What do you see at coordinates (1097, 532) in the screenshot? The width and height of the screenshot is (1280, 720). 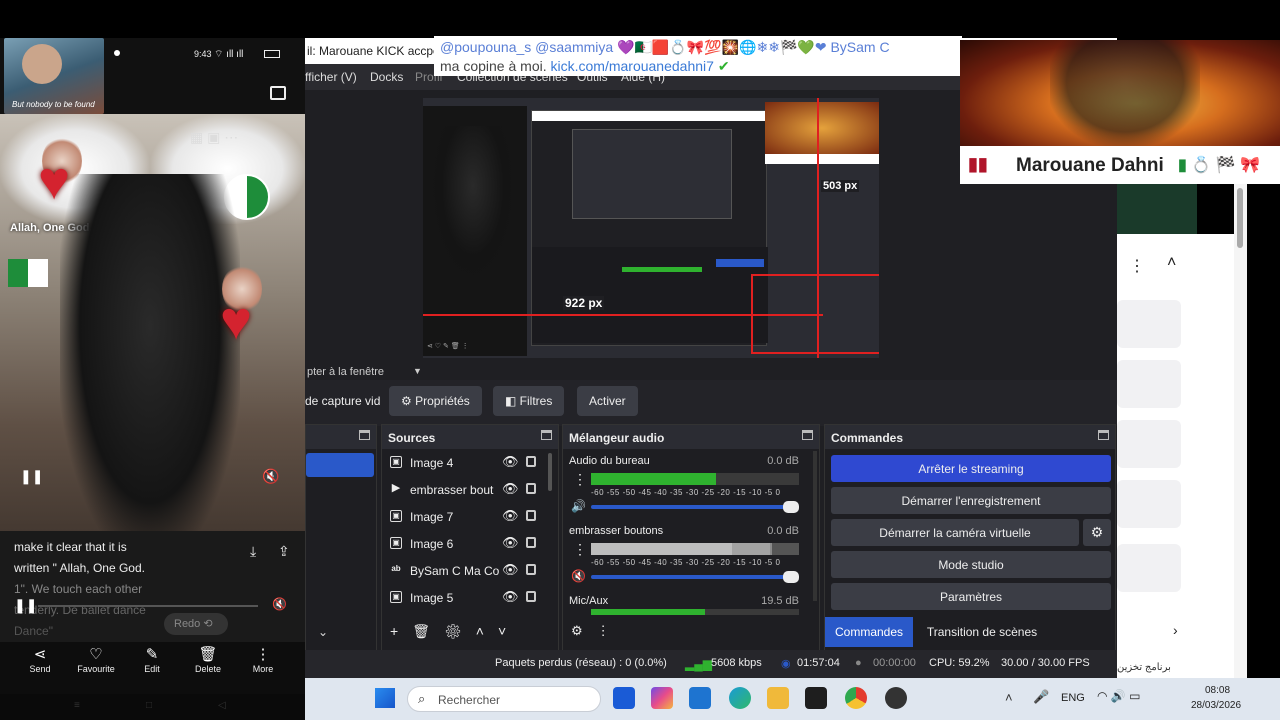 I see `virtual-camera-settings-button: ⚙` at bounding box center [1097, 532].